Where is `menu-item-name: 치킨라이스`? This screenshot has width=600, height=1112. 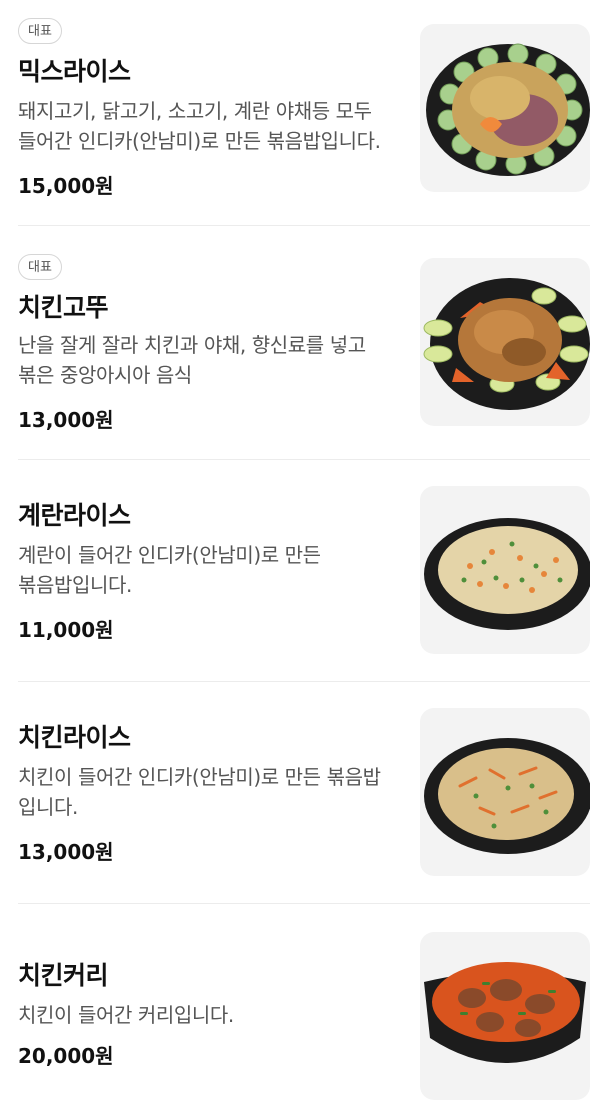 menu-item-name: 치킨라이스 is located at coordinates (74, 737).